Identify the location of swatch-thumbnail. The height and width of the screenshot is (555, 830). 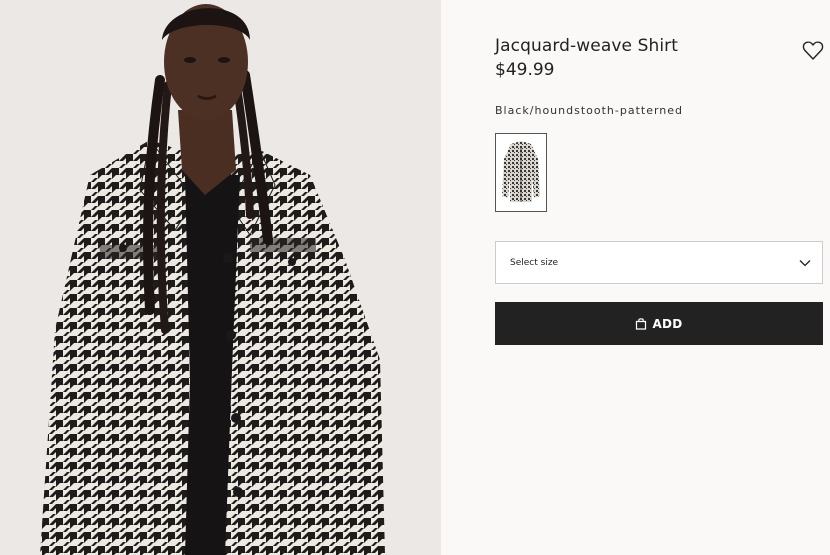
(521, 172).